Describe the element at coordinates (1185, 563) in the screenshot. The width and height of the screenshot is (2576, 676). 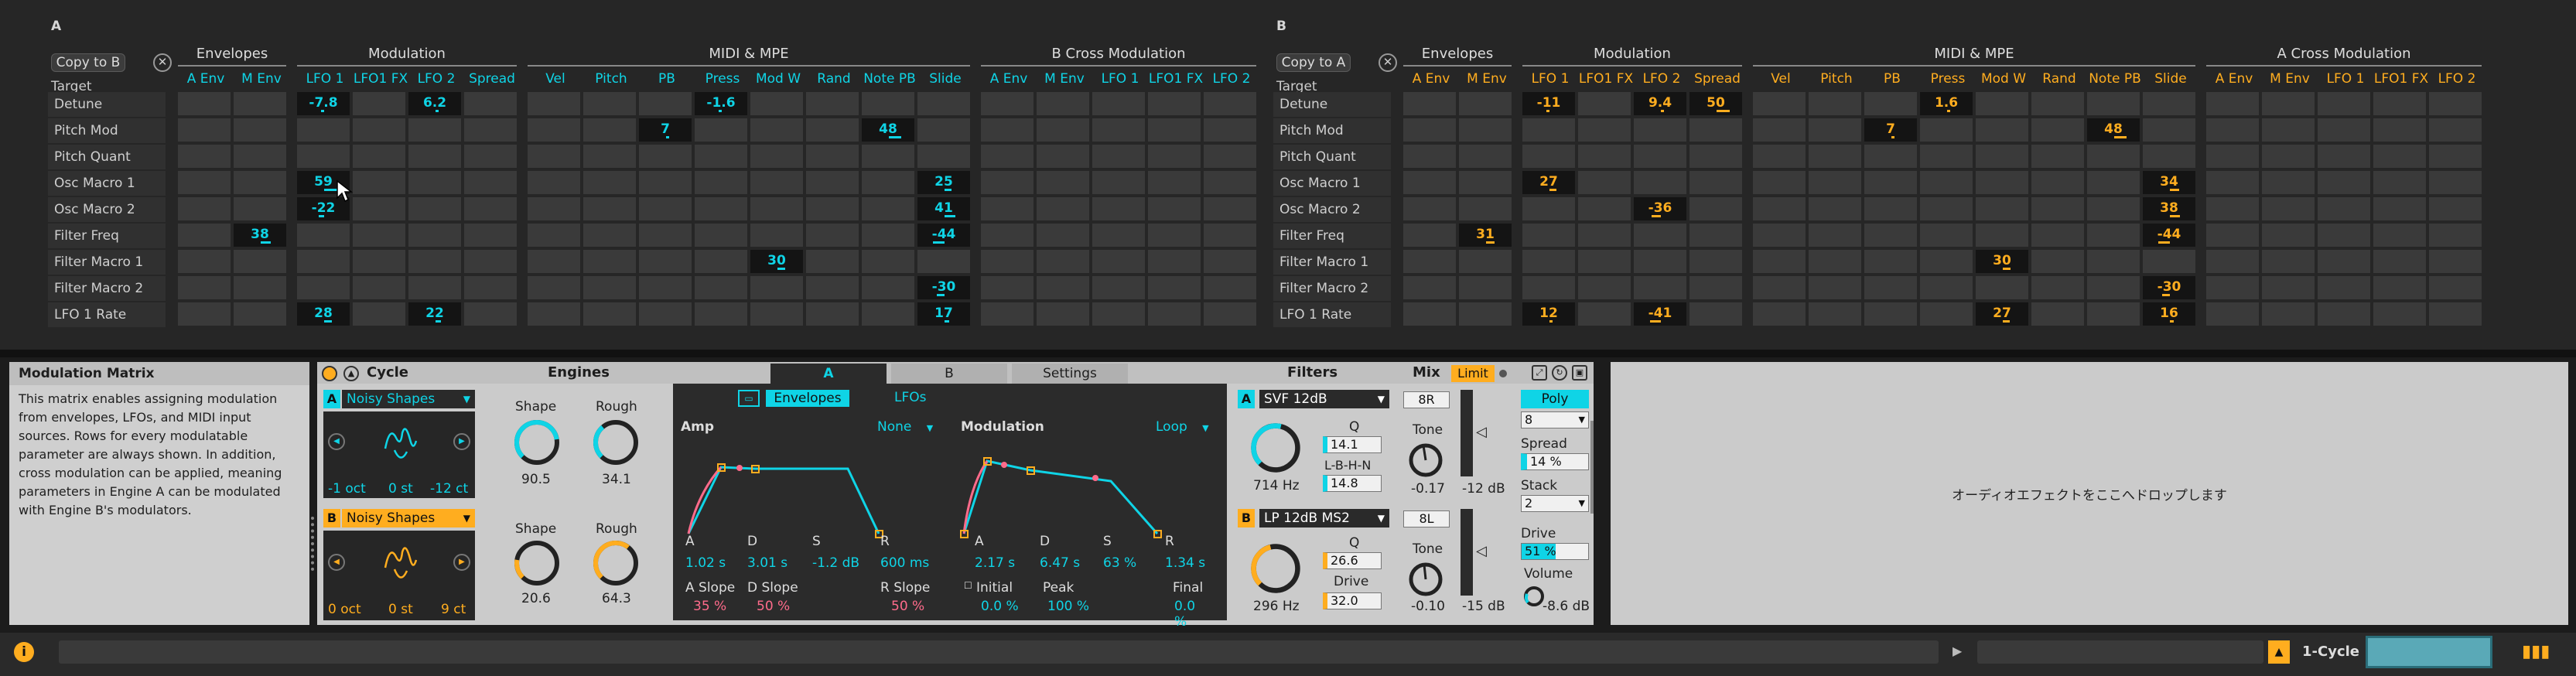
I see `mod-r-value: 1.34 s` at that location.